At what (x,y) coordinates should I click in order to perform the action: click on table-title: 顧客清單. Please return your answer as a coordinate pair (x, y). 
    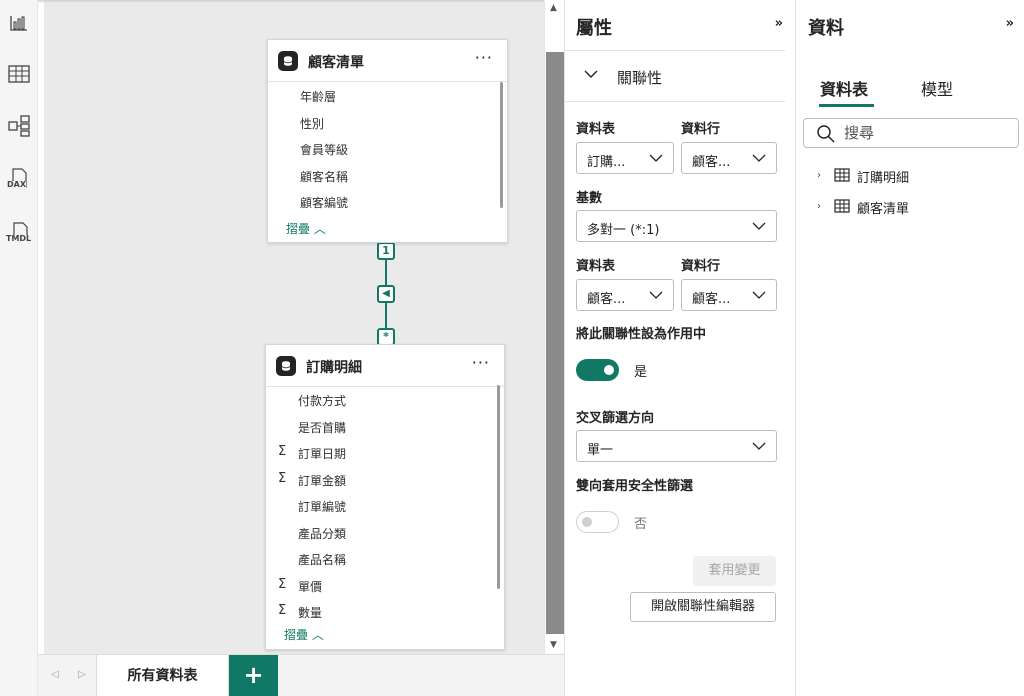
    Looking at the image, I should click on (336, 63).